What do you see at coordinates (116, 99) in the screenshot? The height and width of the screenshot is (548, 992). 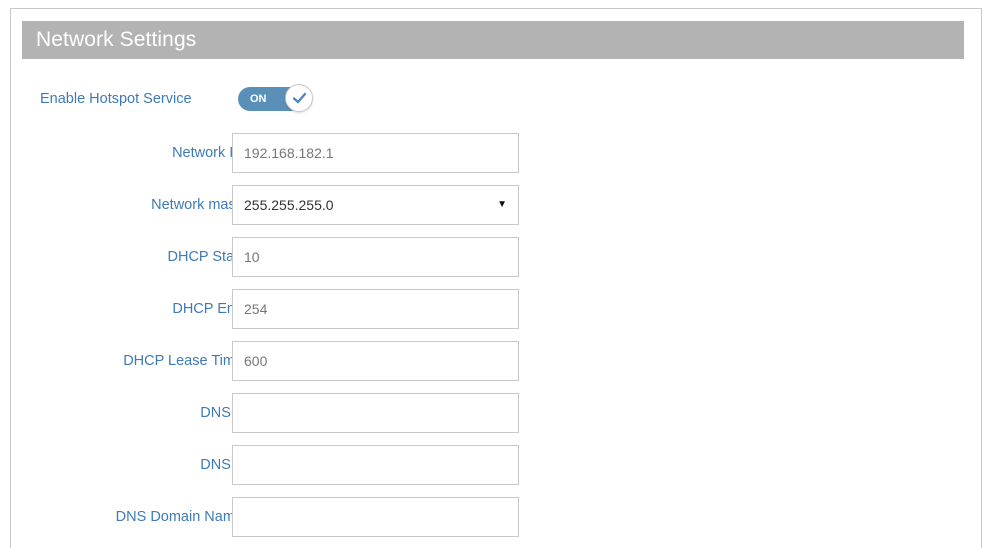 I see `hotspot-label: Enable Hotspot Service` at bounding box center [116, 99].